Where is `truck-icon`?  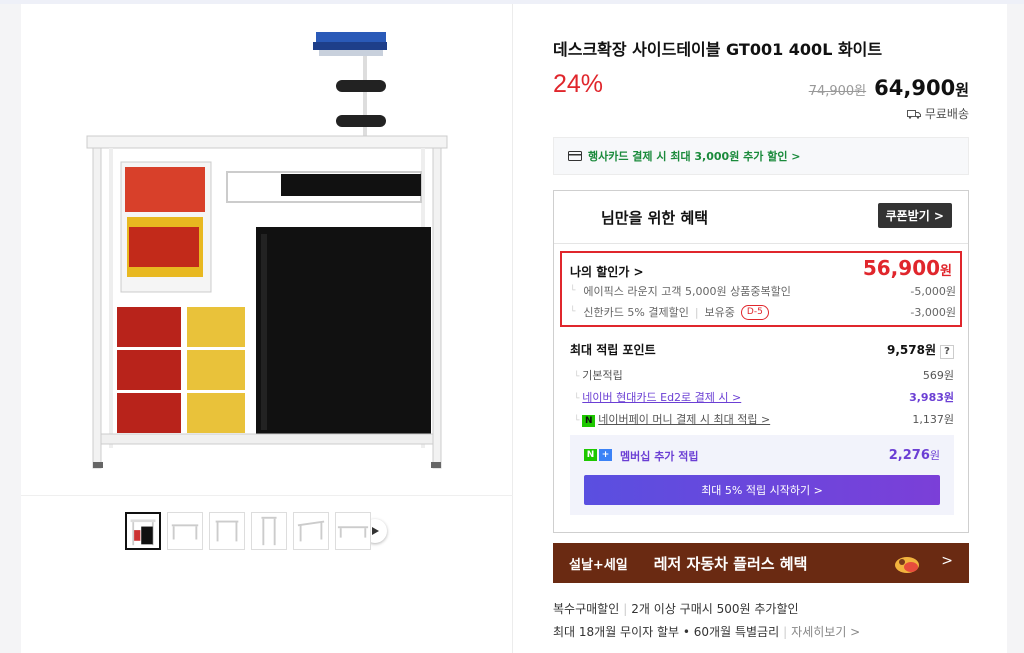
truck-icon is located at coordinates (913, 114).